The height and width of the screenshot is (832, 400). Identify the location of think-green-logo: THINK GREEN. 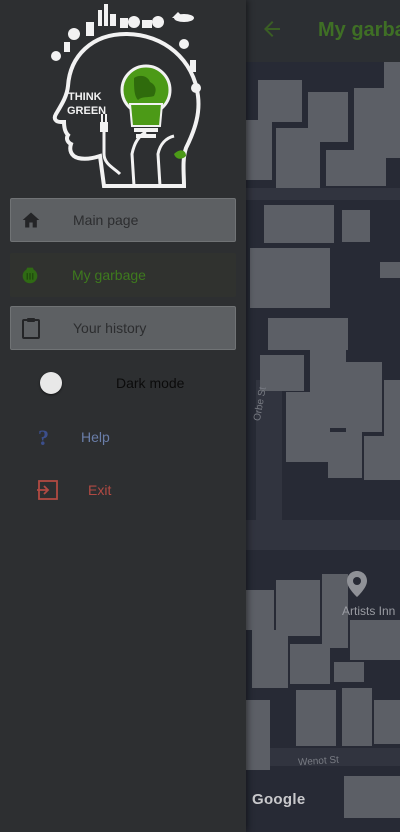
(126, 96).